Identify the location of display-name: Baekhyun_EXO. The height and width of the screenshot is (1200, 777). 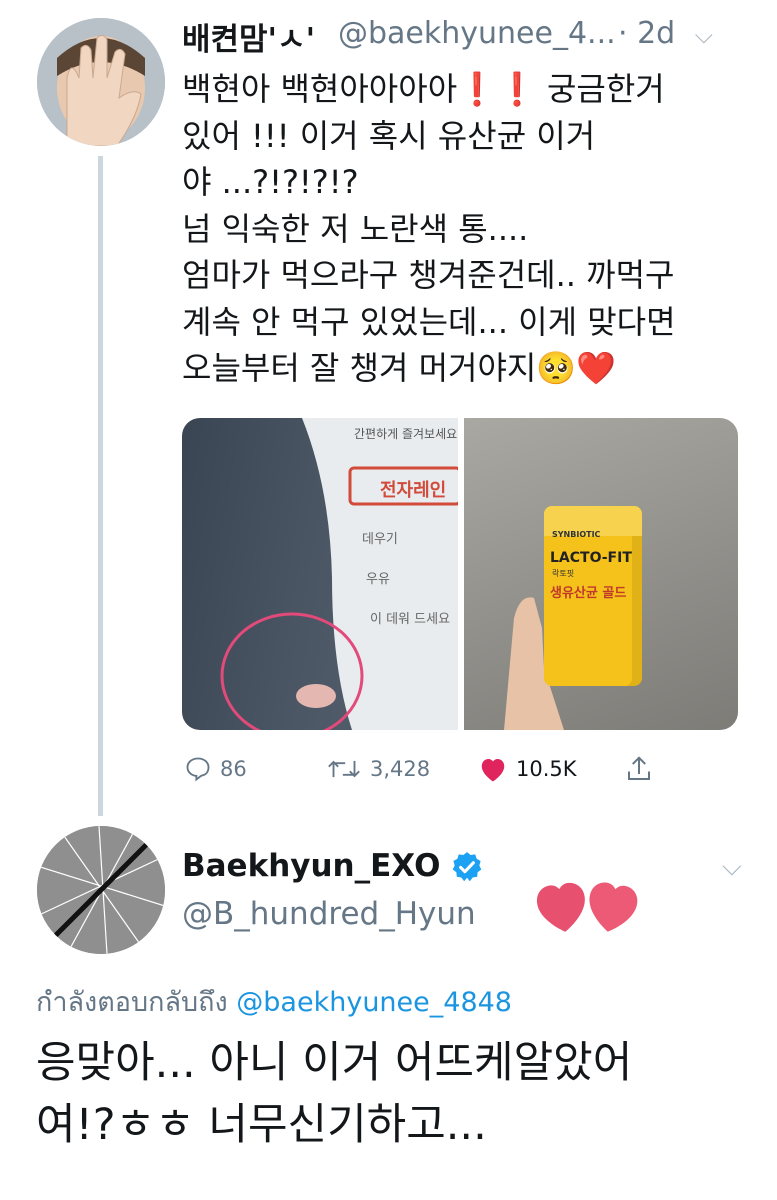
(311, 866).